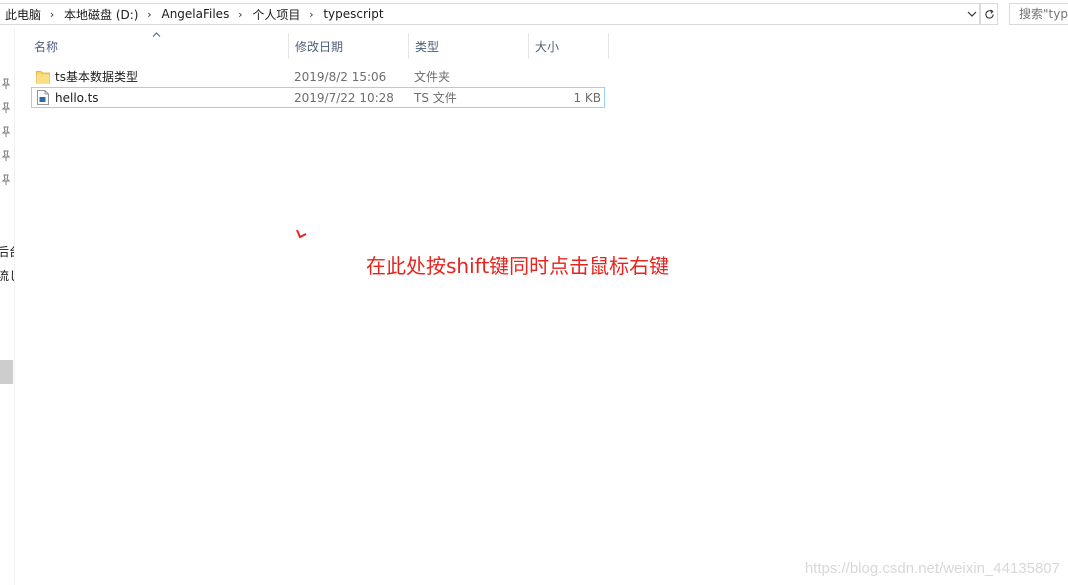 The image size is (1068, 585). What do you see at coordinates (1043, 14) in the screenshot?
I see `search-input` at bounding box center [1043, 14].